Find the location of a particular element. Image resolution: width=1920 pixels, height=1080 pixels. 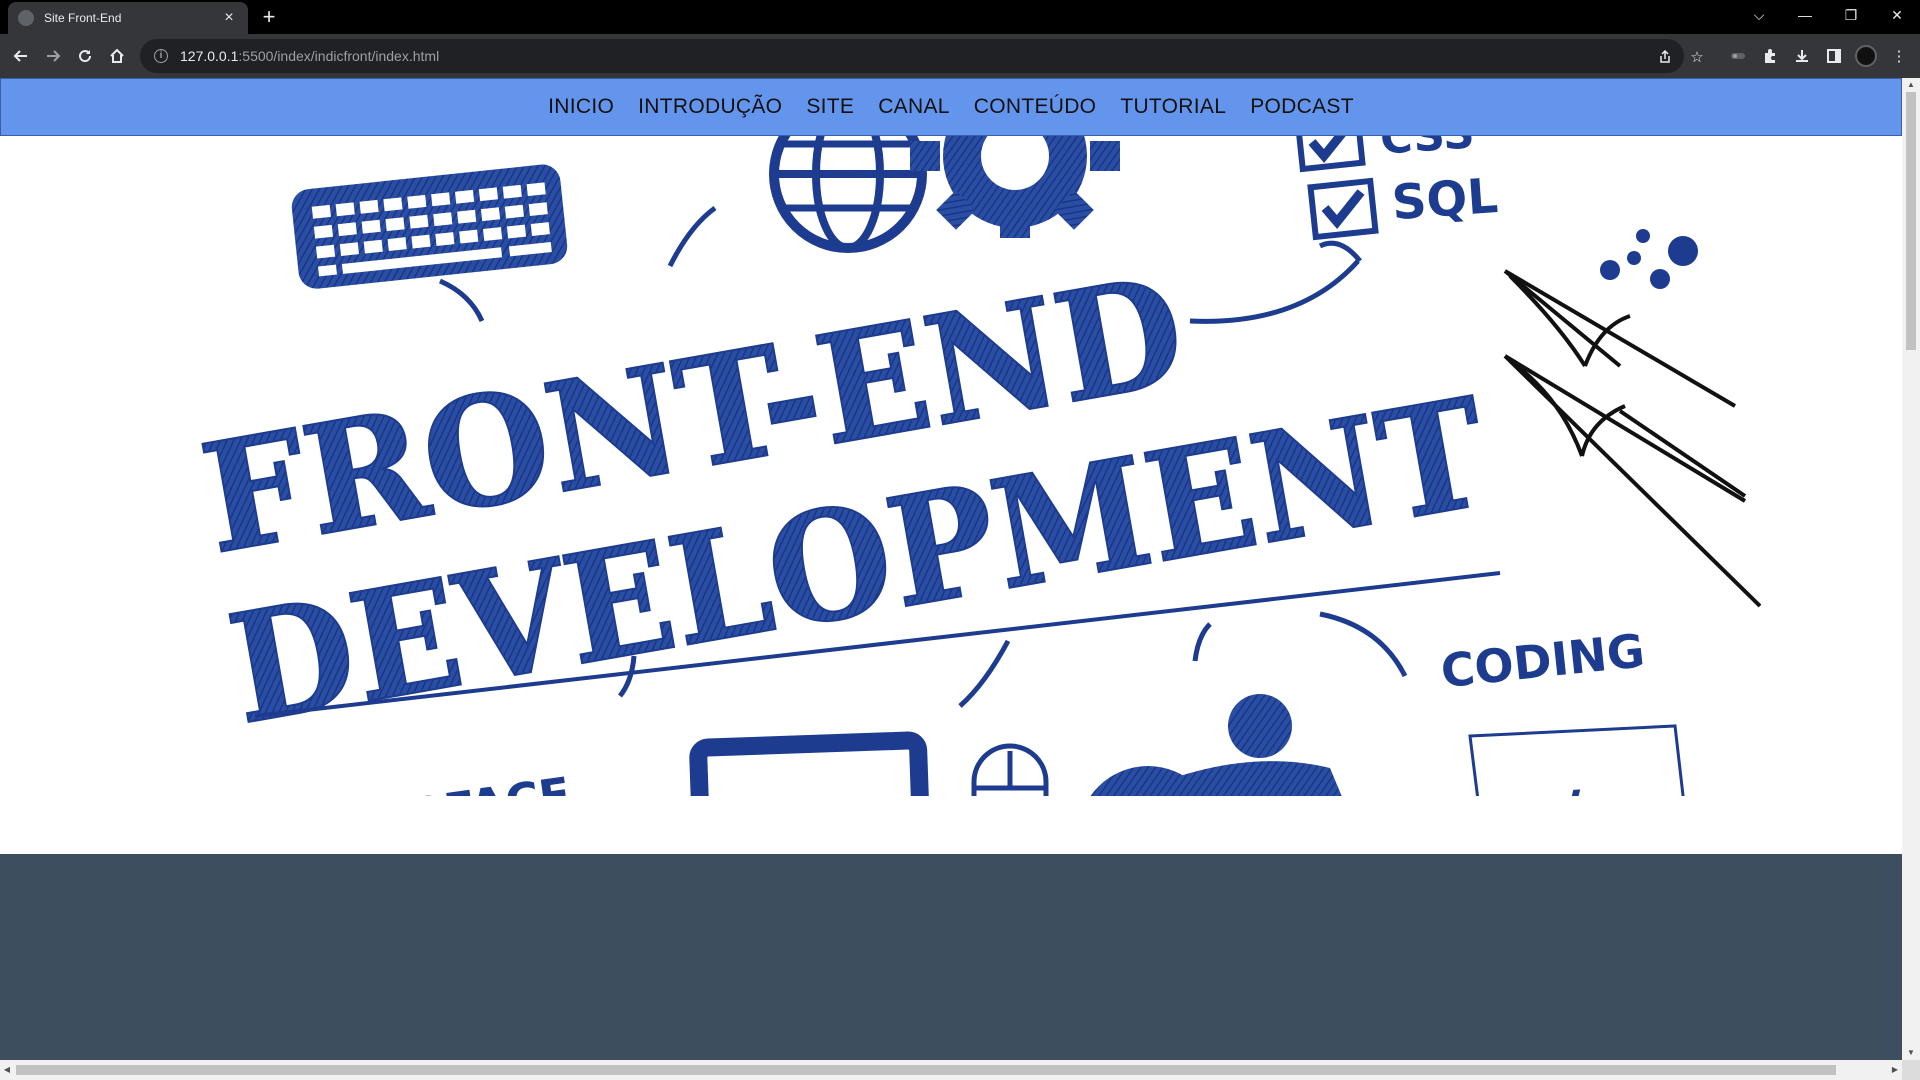

nav-item-site: SITE is located at coordinates (830, 107).